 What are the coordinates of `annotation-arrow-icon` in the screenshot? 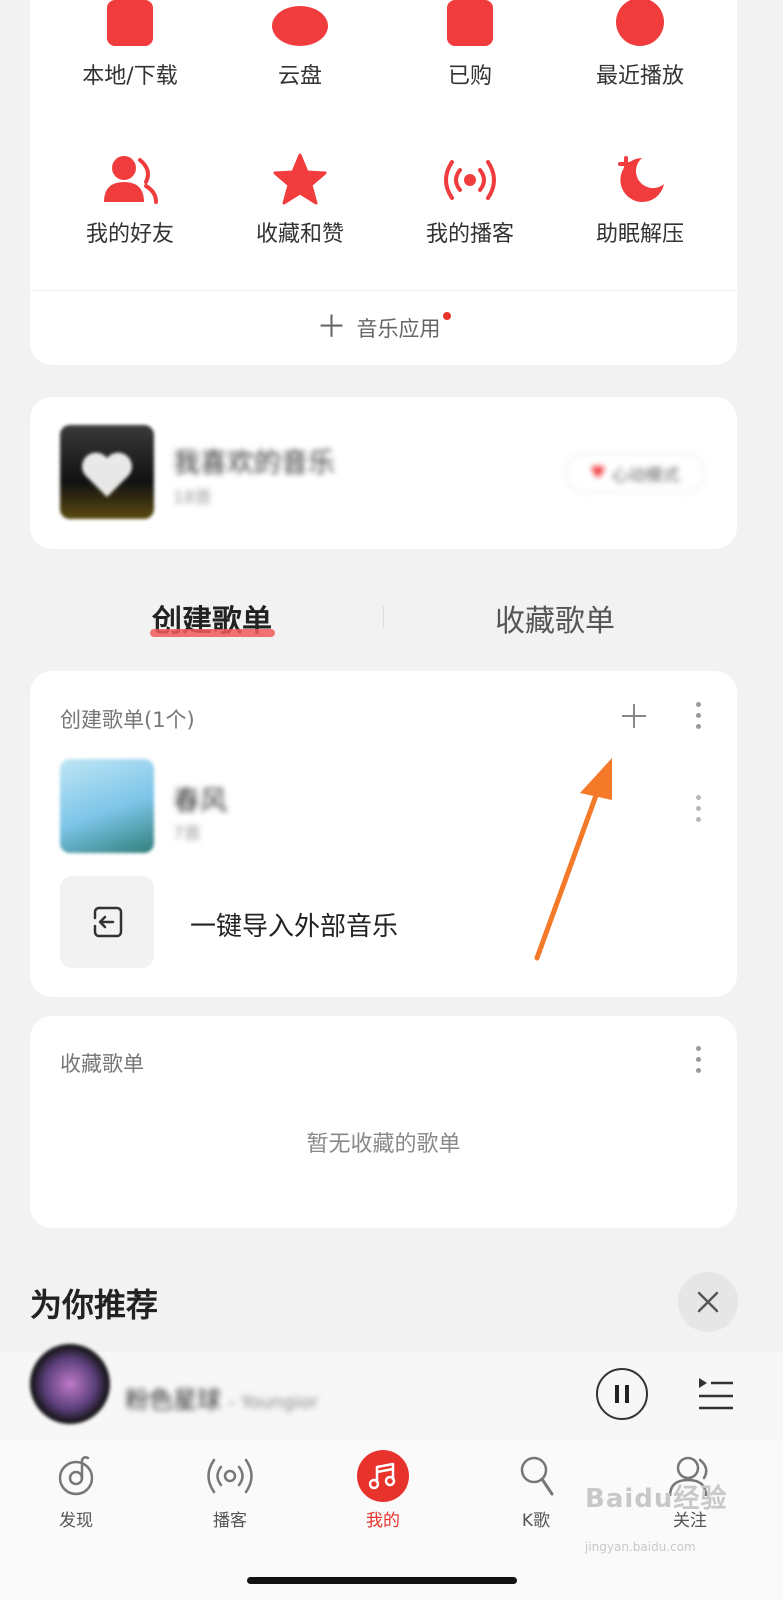 It's located at (573, 859).